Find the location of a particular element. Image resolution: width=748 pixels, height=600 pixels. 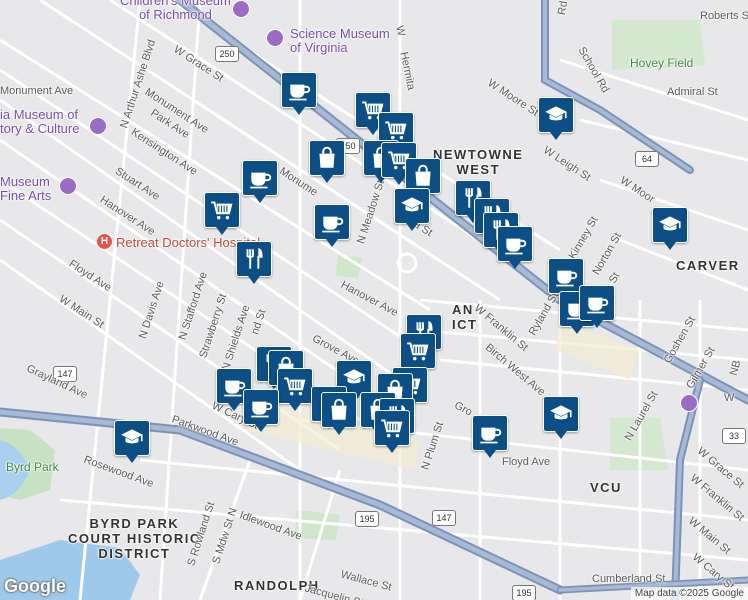

restaurant-icon is located at coordinates (254, 258).